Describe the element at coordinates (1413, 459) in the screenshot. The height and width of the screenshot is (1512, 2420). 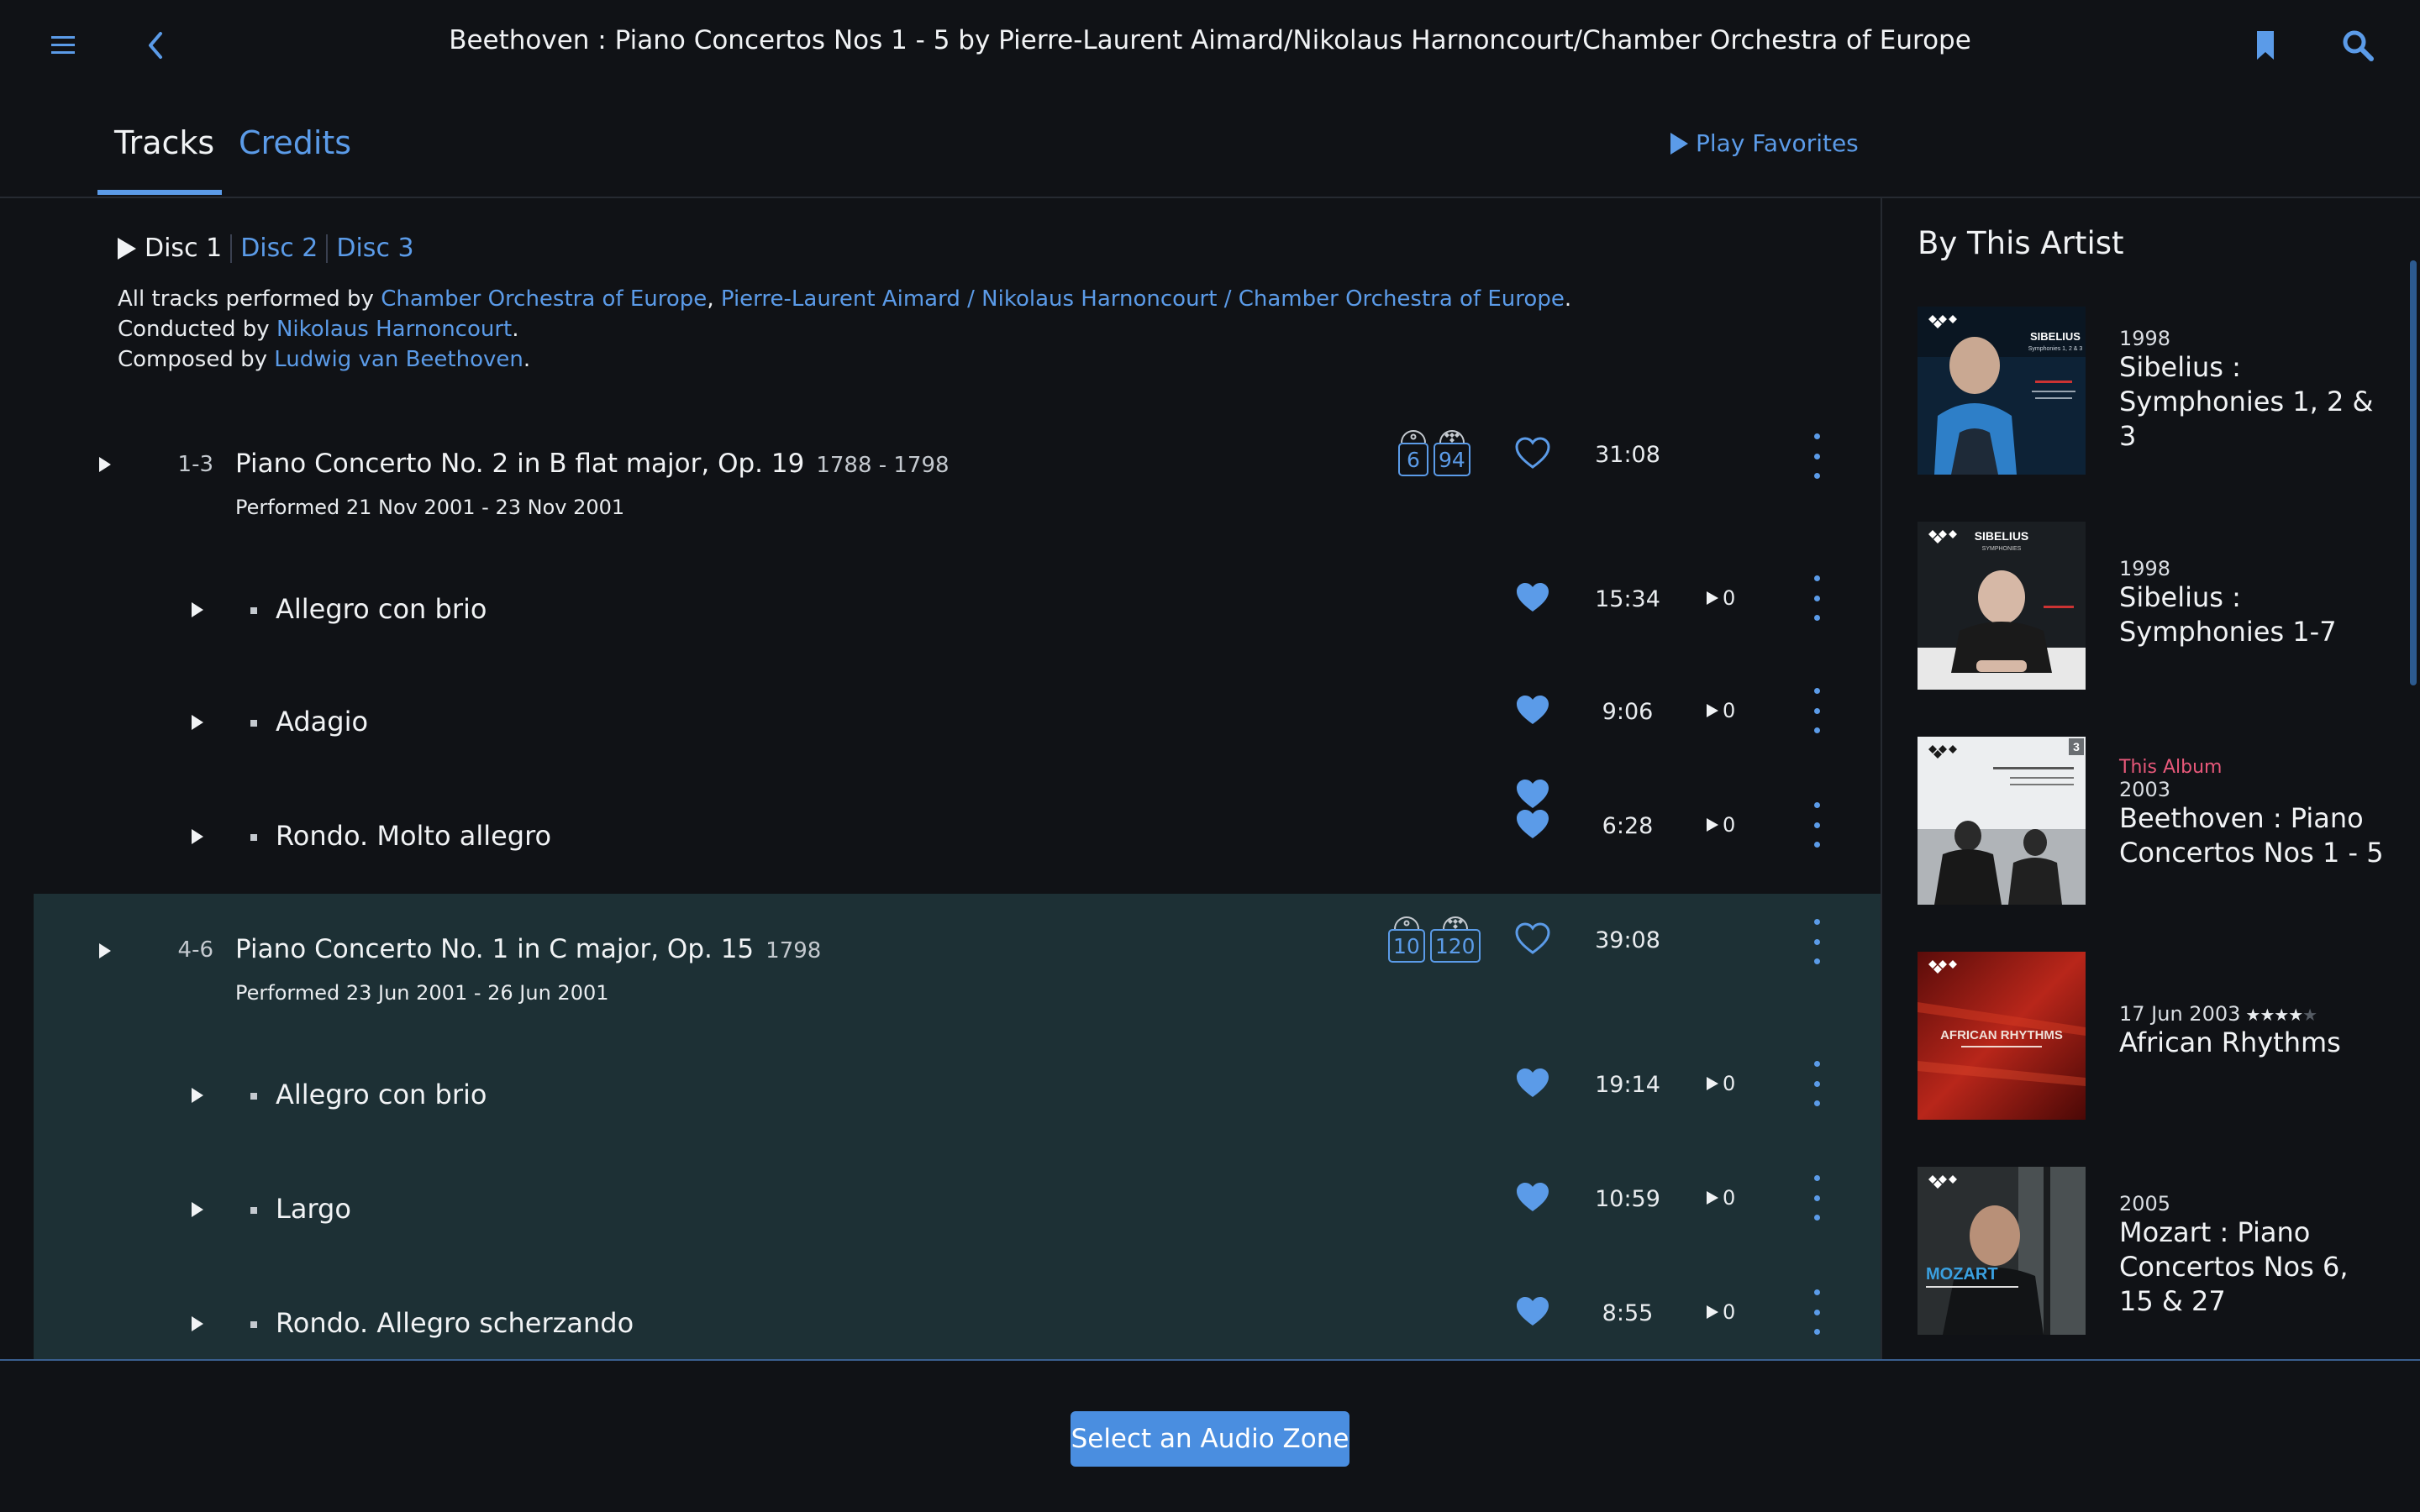
I see `disc-count: 6` at that location.